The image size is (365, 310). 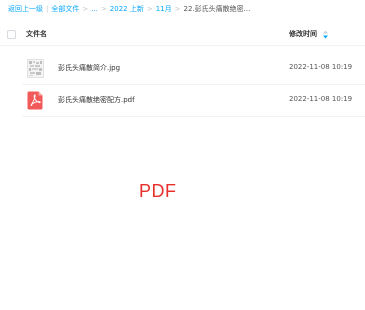 I want to click on file-list-header: 文件名 修改时间, so click(x=182, y=36).